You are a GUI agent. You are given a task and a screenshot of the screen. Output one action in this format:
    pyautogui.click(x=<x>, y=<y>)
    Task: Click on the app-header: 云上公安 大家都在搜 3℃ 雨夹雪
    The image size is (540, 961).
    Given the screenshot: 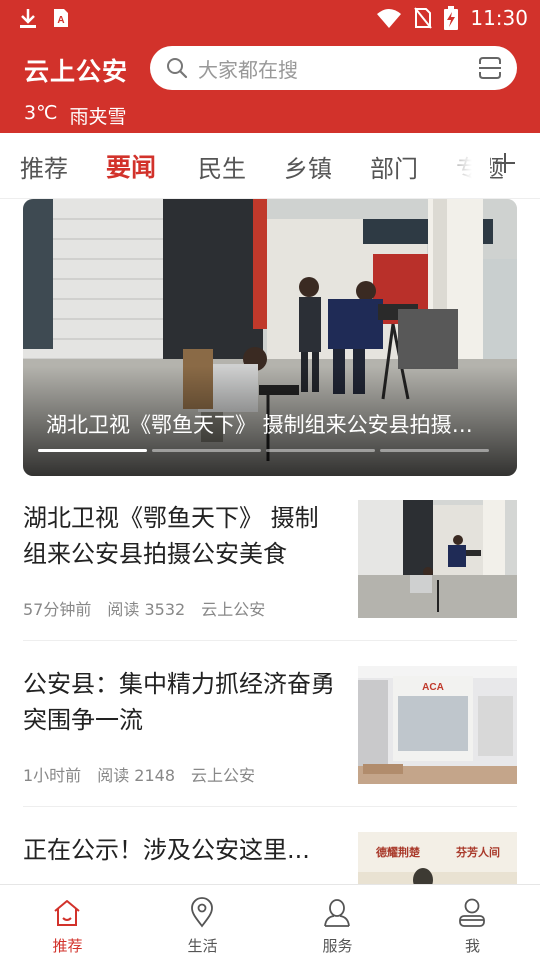 What is the action you would take?
    pyautogui.click(x=270, y=84)
    